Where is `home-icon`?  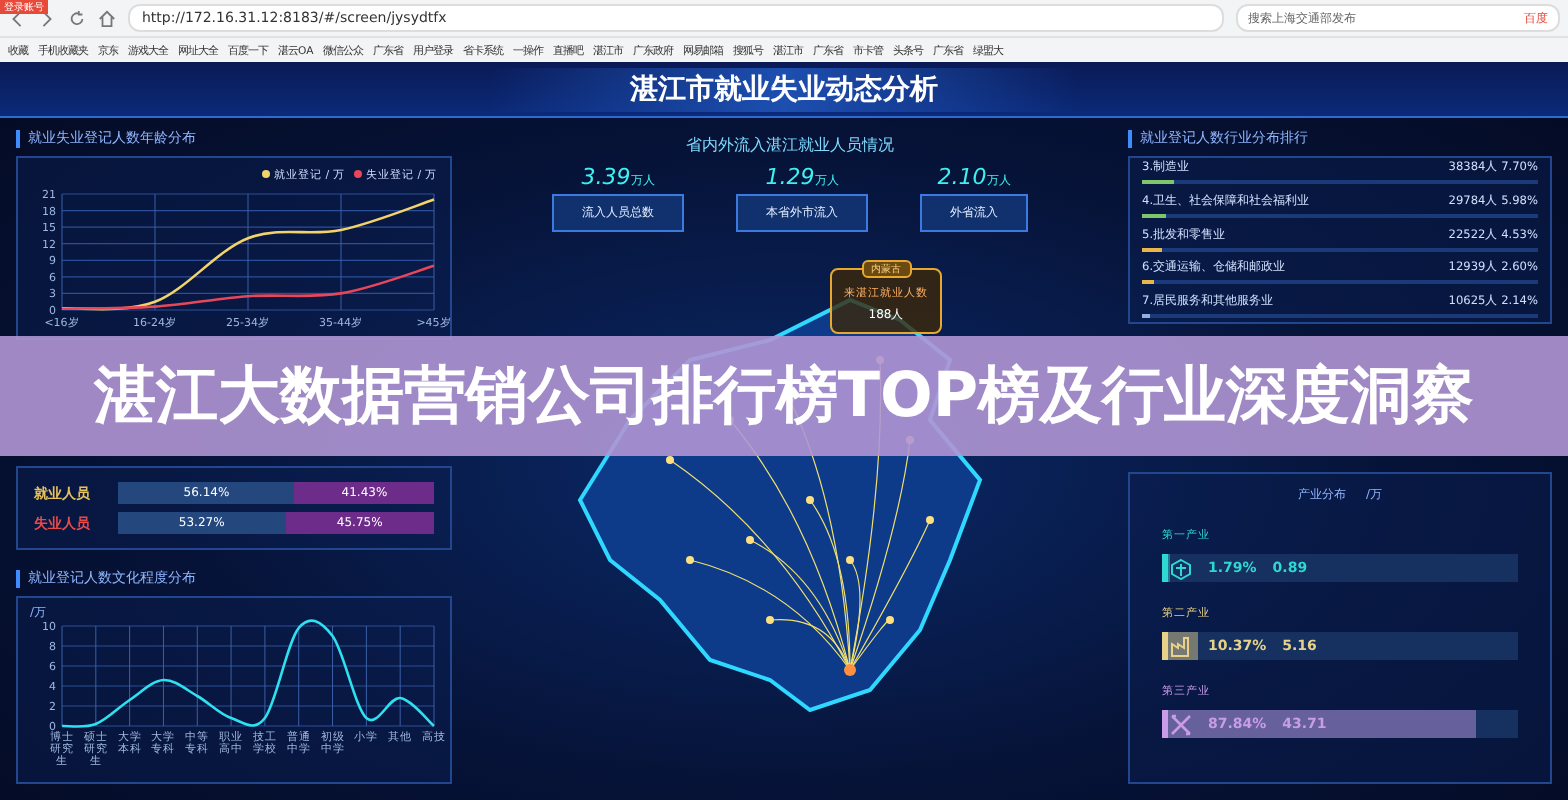 home-icon is located at coordinates (107, 18).